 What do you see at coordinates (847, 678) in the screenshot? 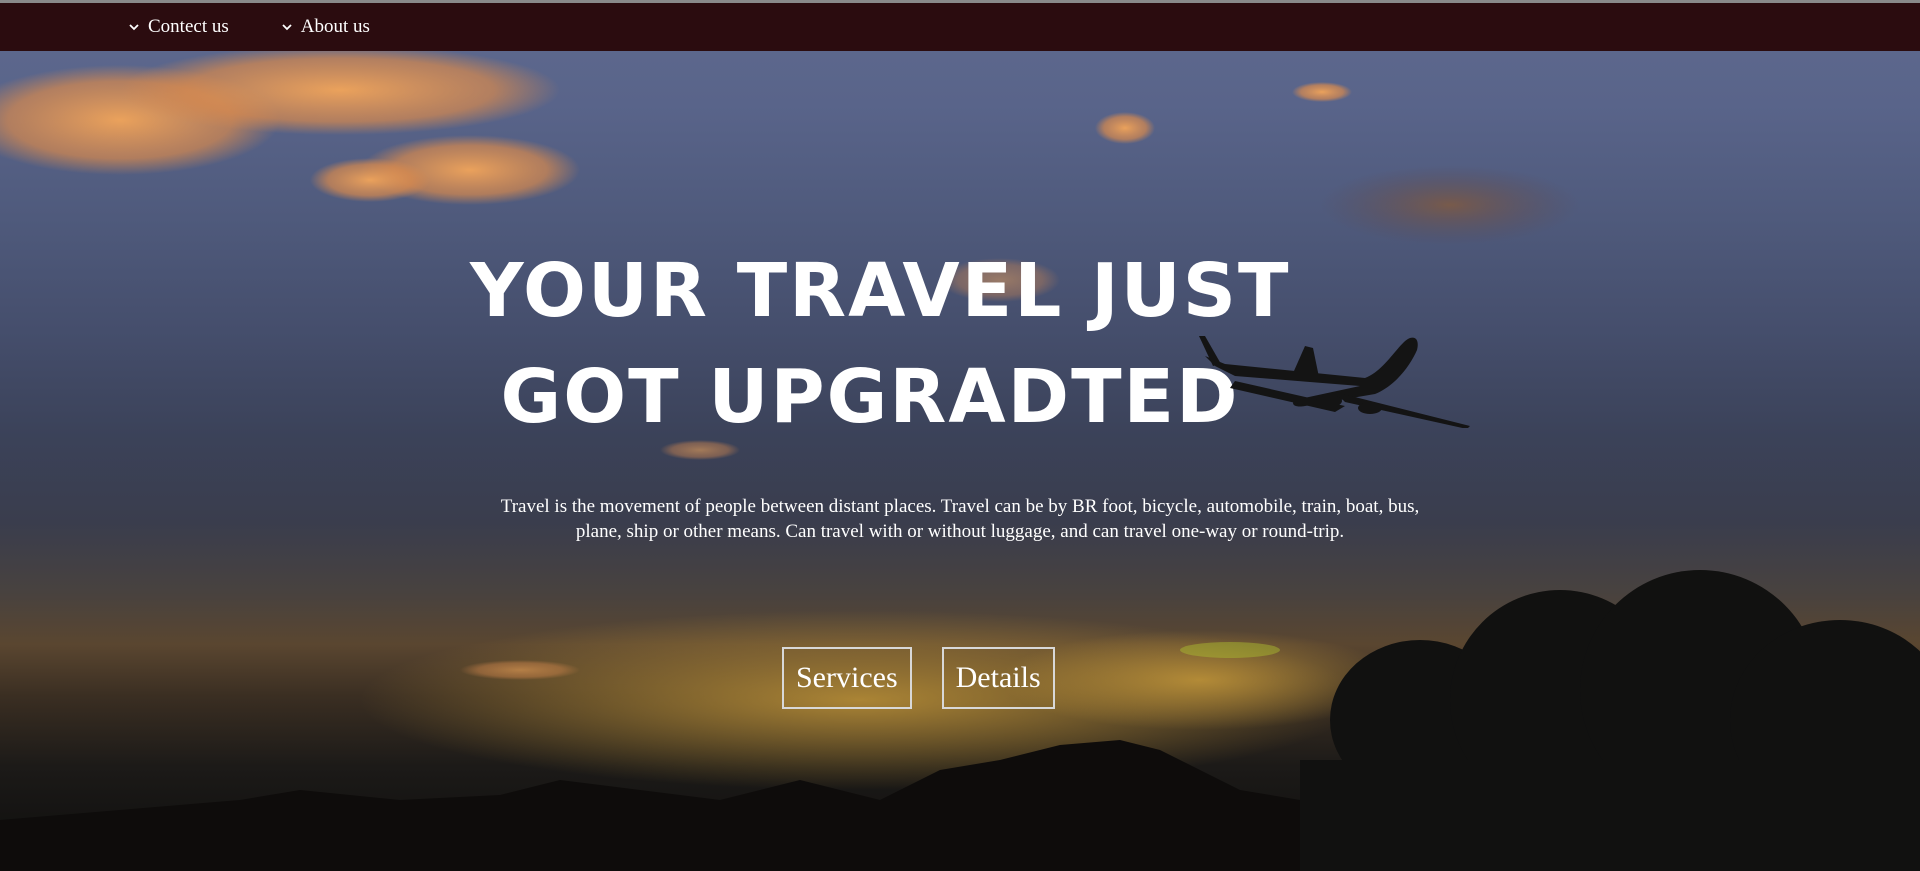
I see `services-button: Services` at bounding box center [847, 678].